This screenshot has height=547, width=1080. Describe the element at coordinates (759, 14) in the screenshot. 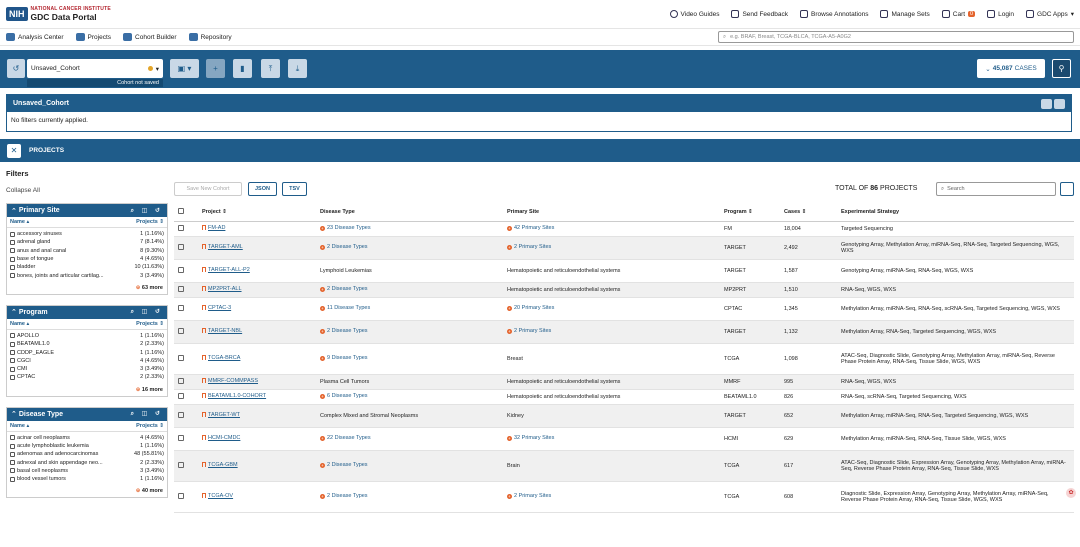

I see `send-feedback-link: Send Feedback` at that location.